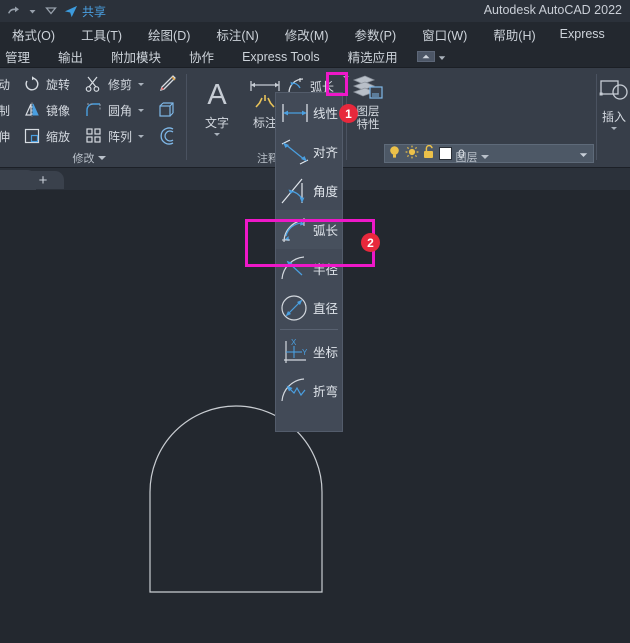  I want to click on radius-dim-icon, so click(295, 269).